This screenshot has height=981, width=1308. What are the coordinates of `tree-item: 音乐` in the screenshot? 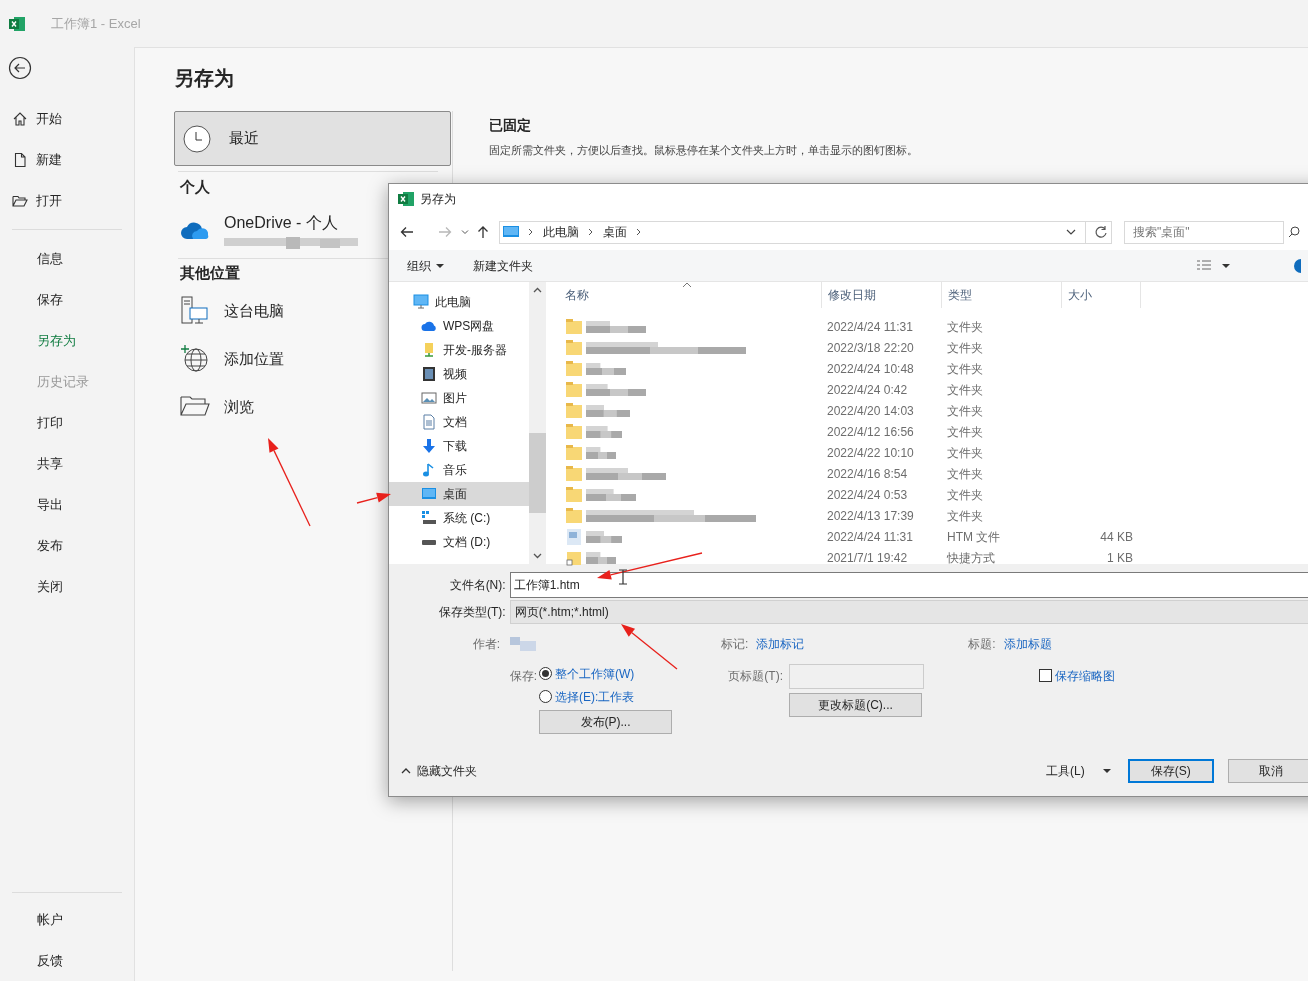 It's located at (459, 470).